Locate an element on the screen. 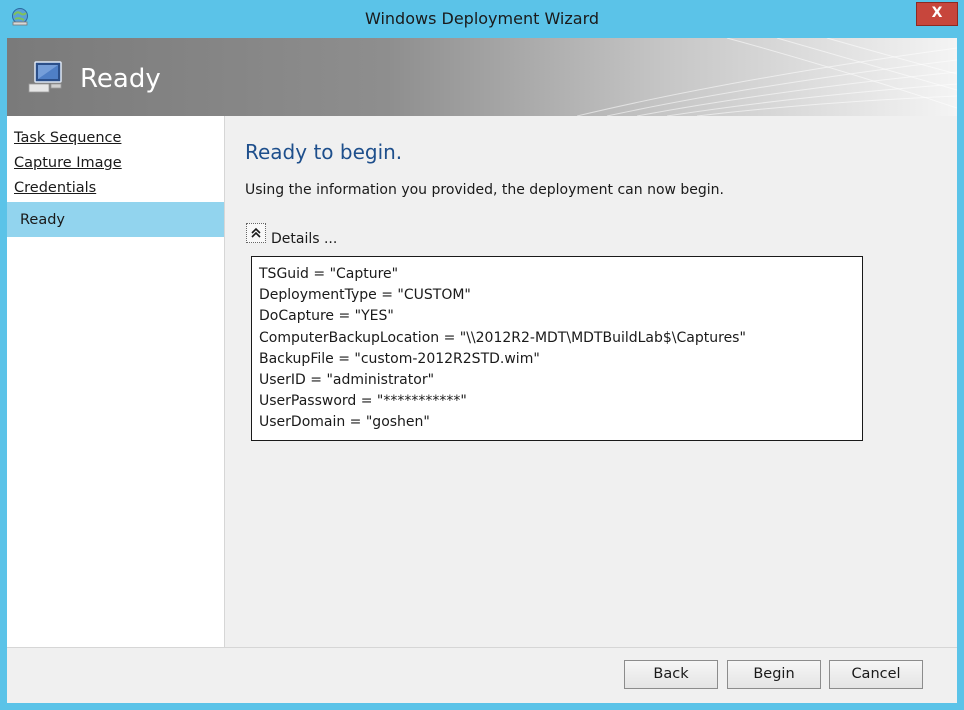 This screenshot has width=964, height=710. details-line: DoCapture = "YES" is located at coordinates (326, 316).